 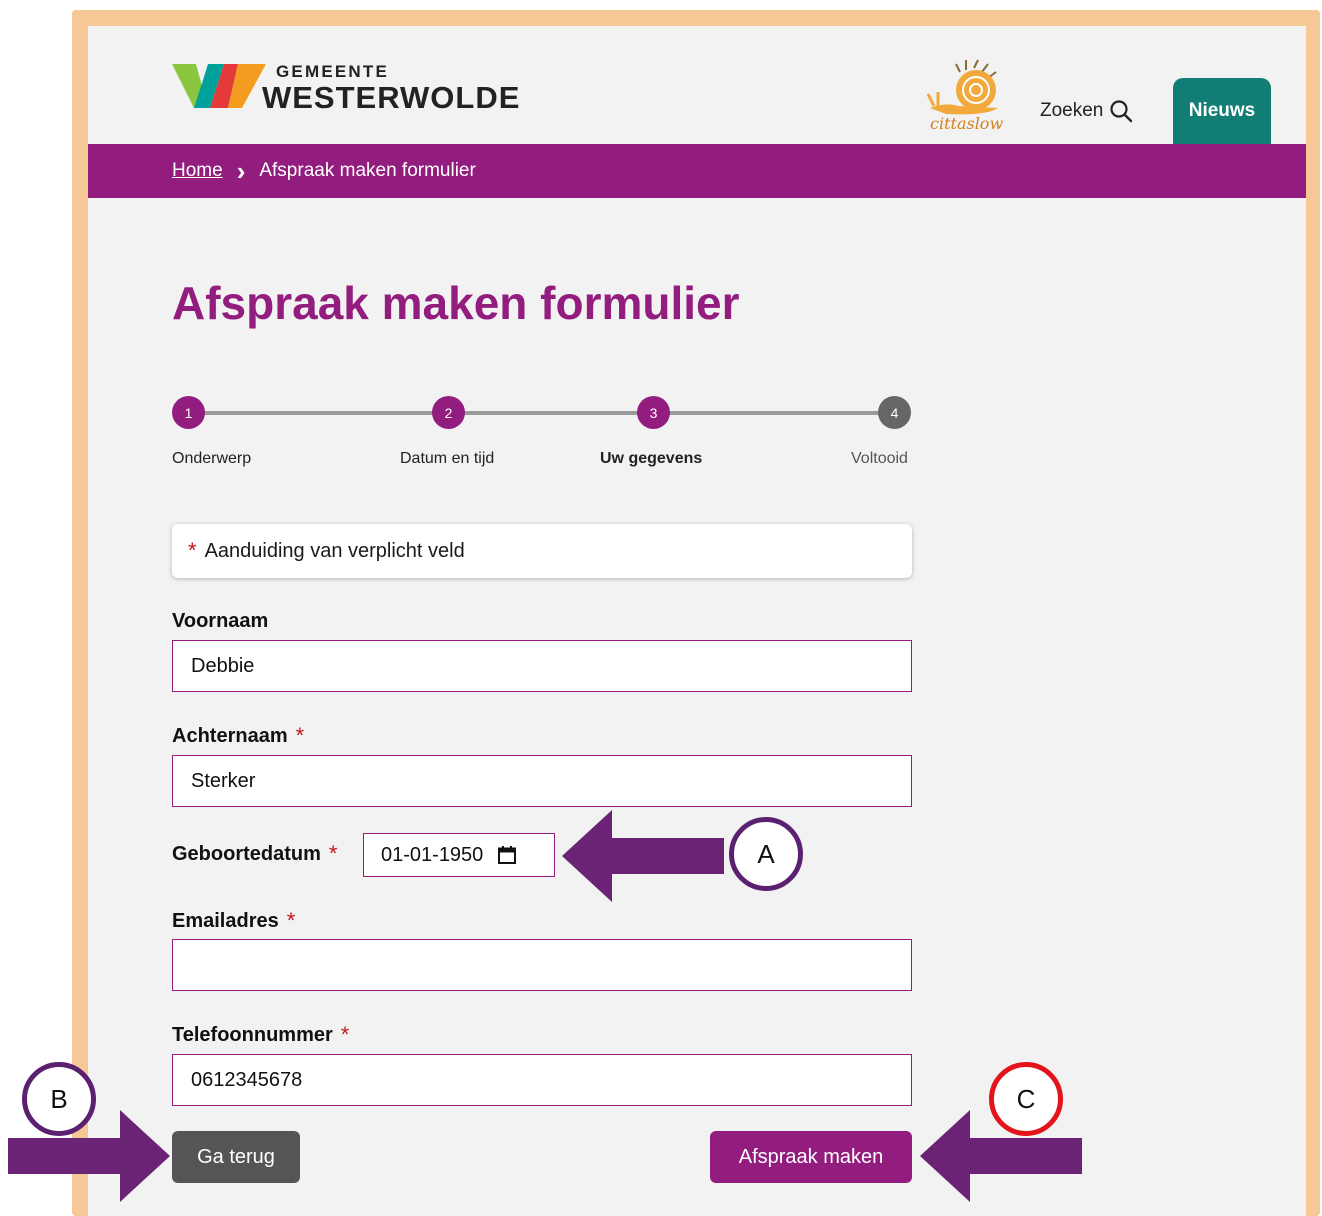 What do you see at coordinates (643, 856) in the screenshot?
I see `annotation-arrow-a` at bounding box center [643, 856].